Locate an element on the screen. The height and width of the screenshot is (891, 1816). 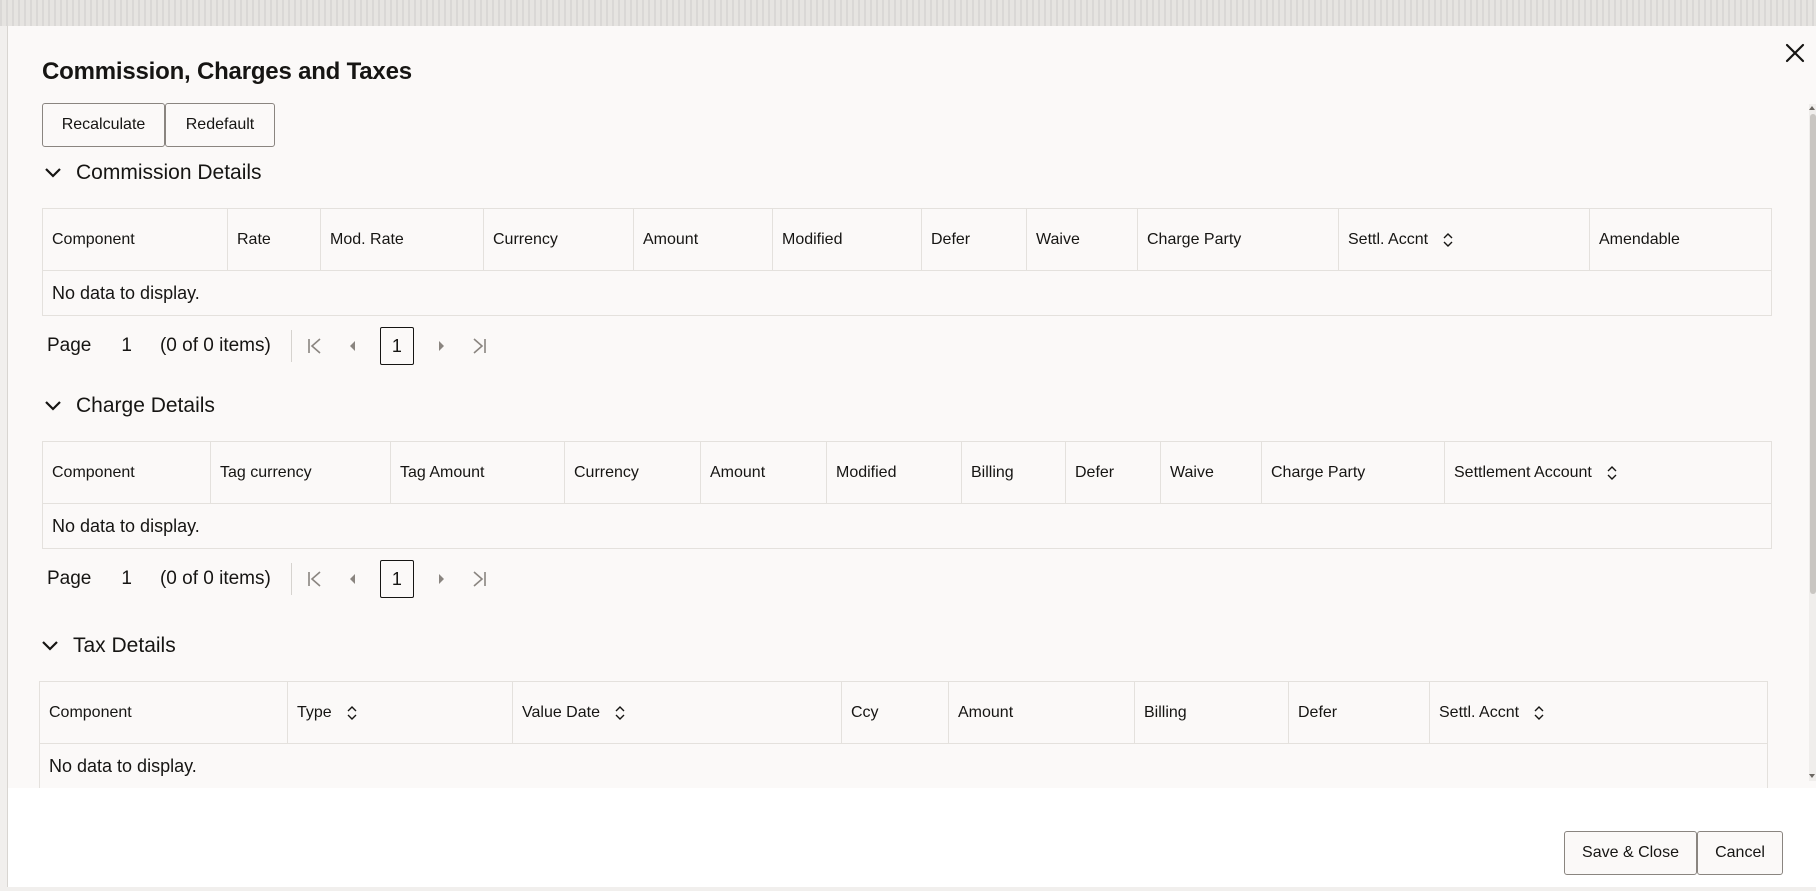
column-header: Mod. Rate is located at coordinates (402, 239).